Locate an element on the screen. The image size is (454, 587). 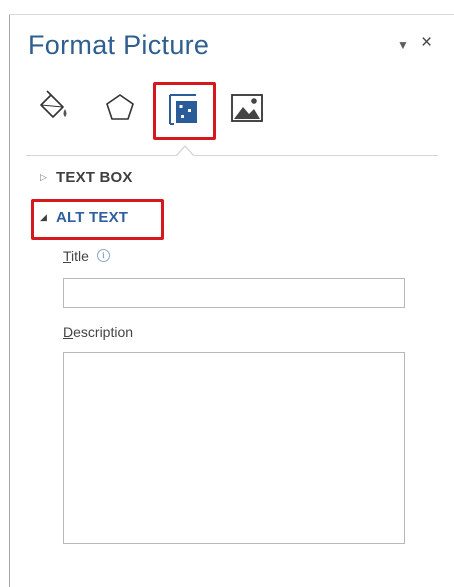
pane-top-border is located at coordinates (231, 14).